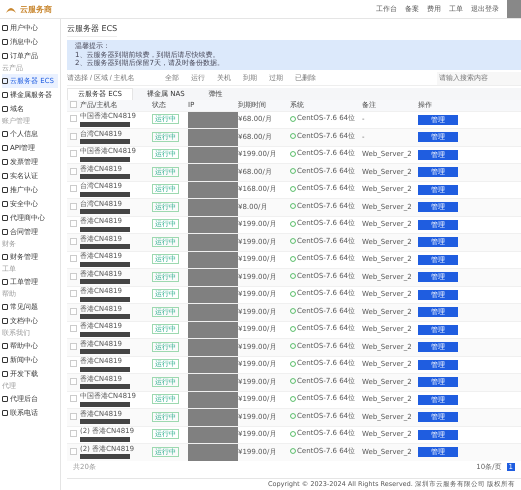 This screenshot has width=521, height=490. I want to click on logo-text: 云服务商, so click(36, 9).